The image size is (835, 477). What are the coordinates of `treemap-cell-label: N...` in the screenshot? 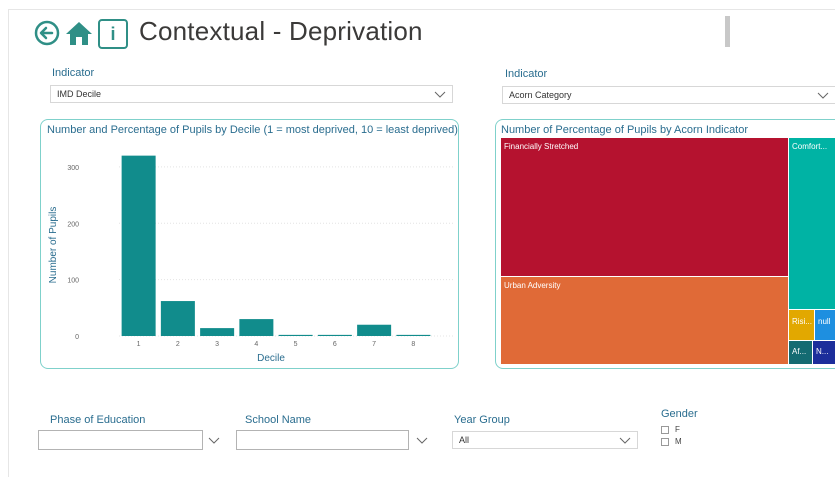 It's located at (822, 351).